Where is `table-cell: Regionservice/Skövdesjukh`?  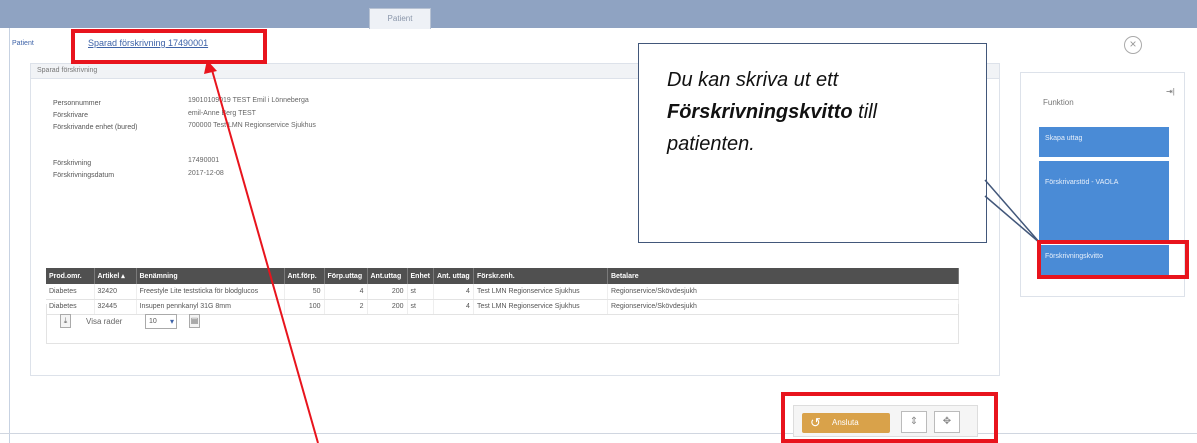 table-cell: Regionservice/Skövdesjukh is located at coordinates (783, 292).